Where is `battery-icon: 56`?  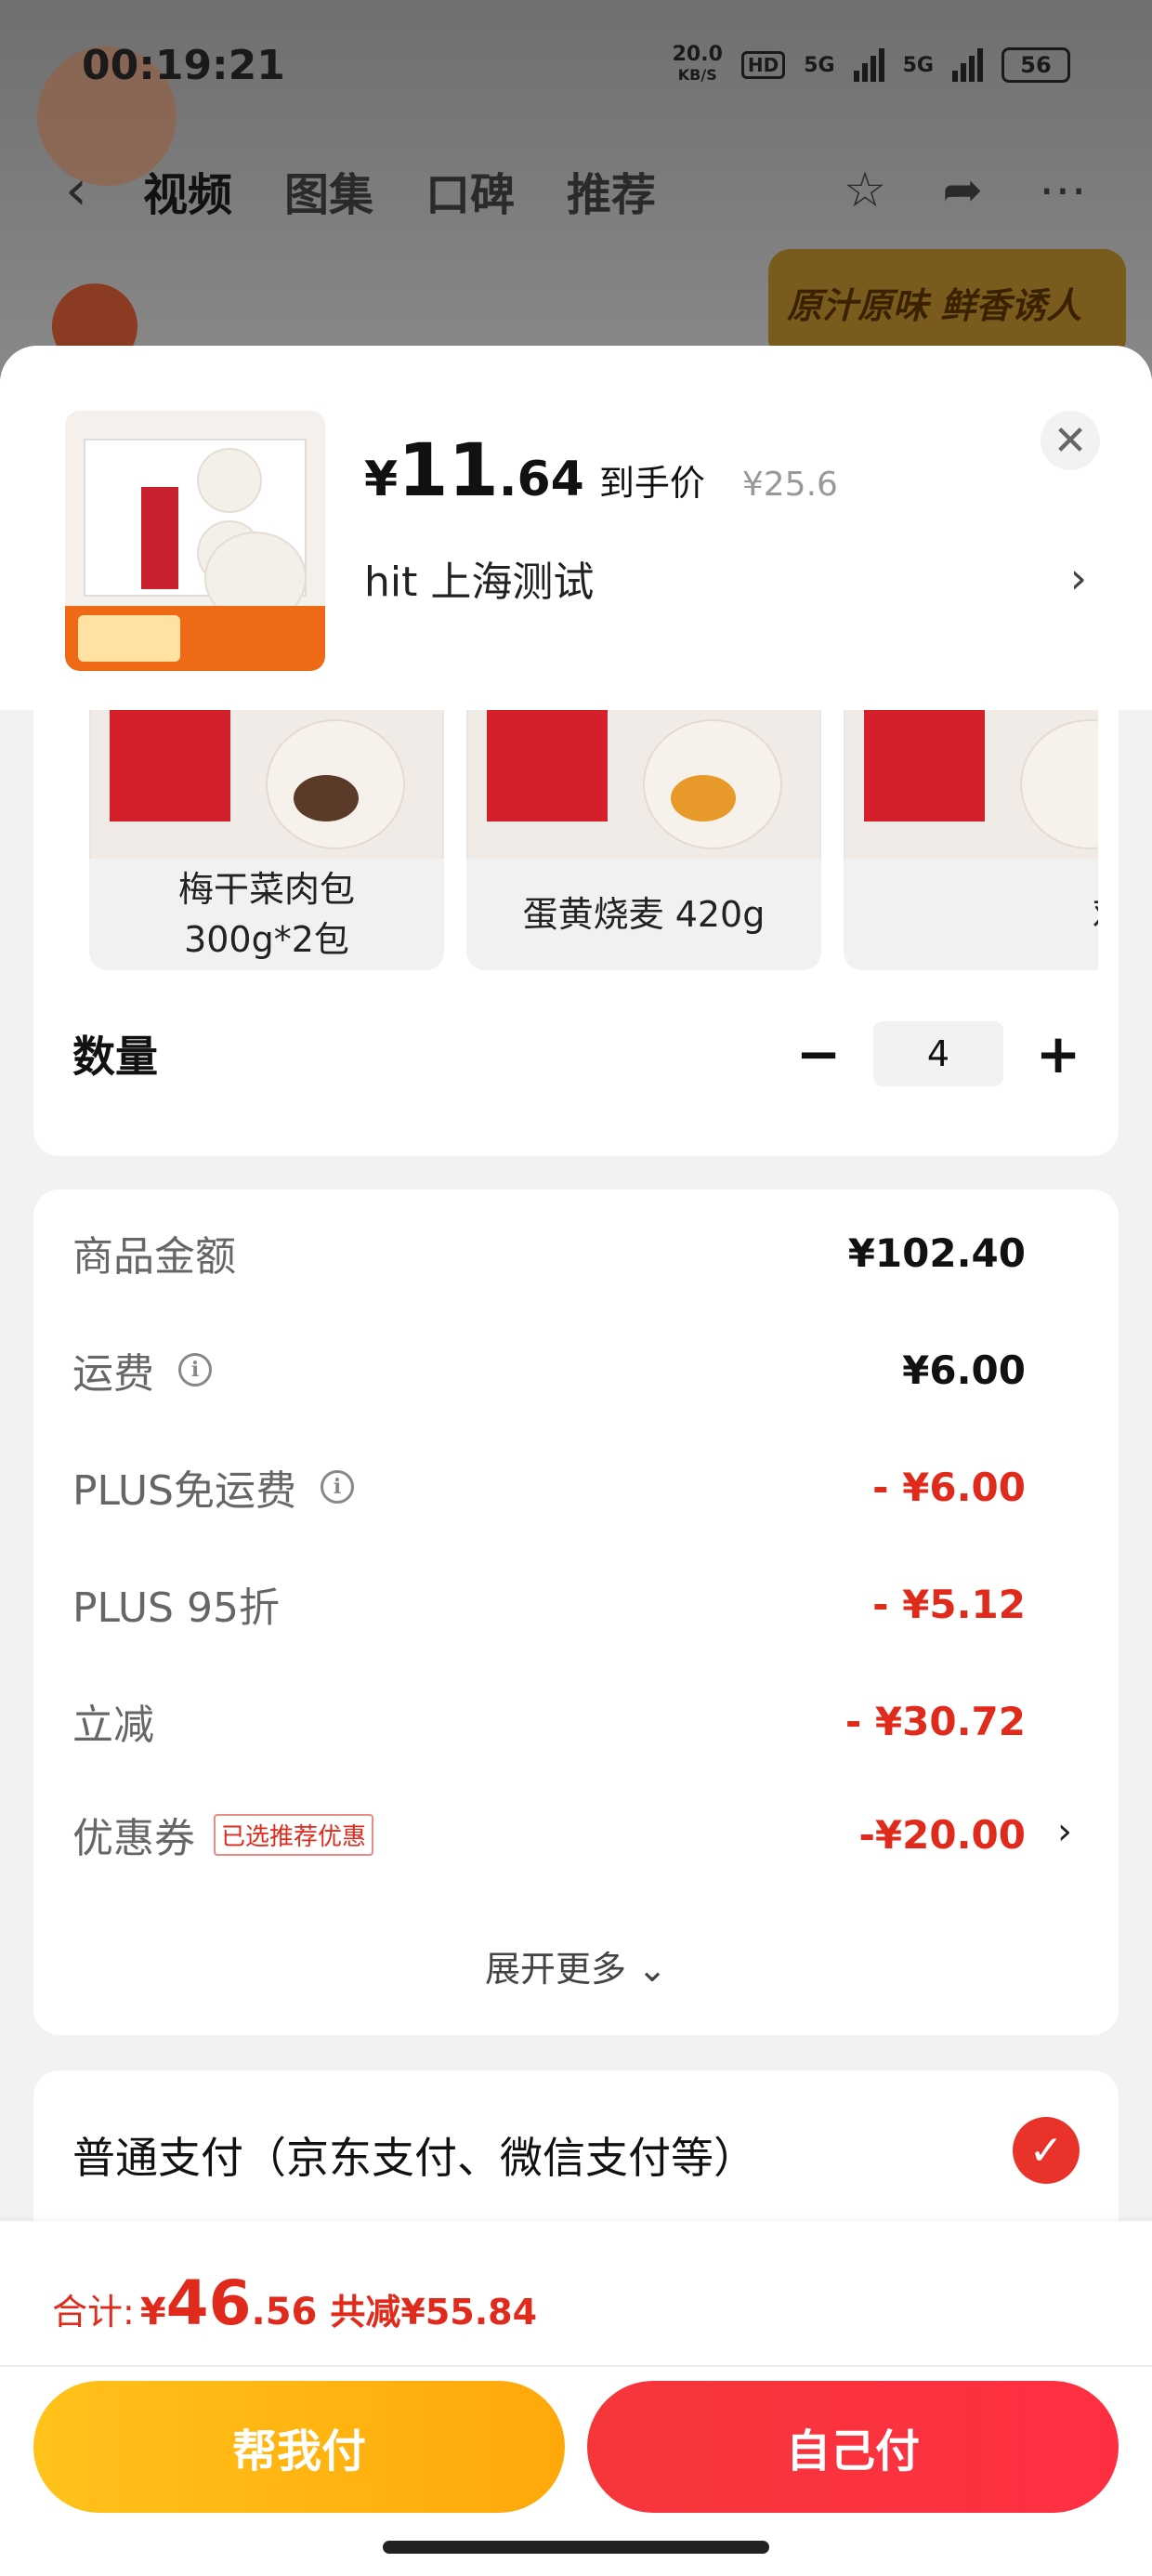 battery-icon: 56 is located at coordinates (1035, 65).